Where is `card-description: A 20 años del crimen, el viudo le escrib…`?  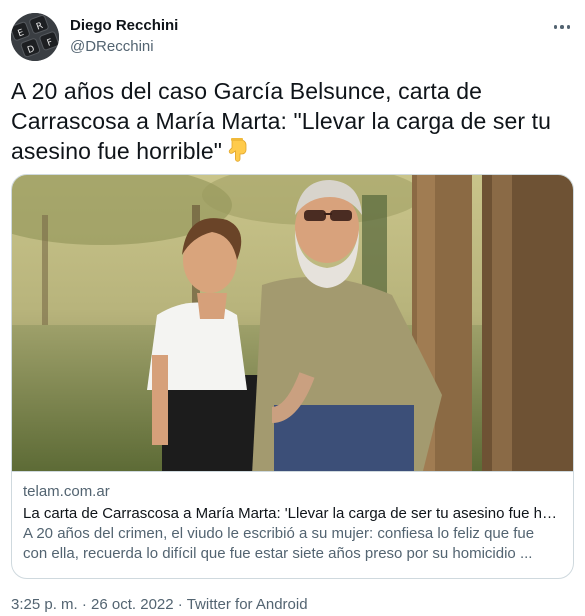 card-description: A 20 años del crimen, el viudo le escrib… is located at coordinates (279, 543).